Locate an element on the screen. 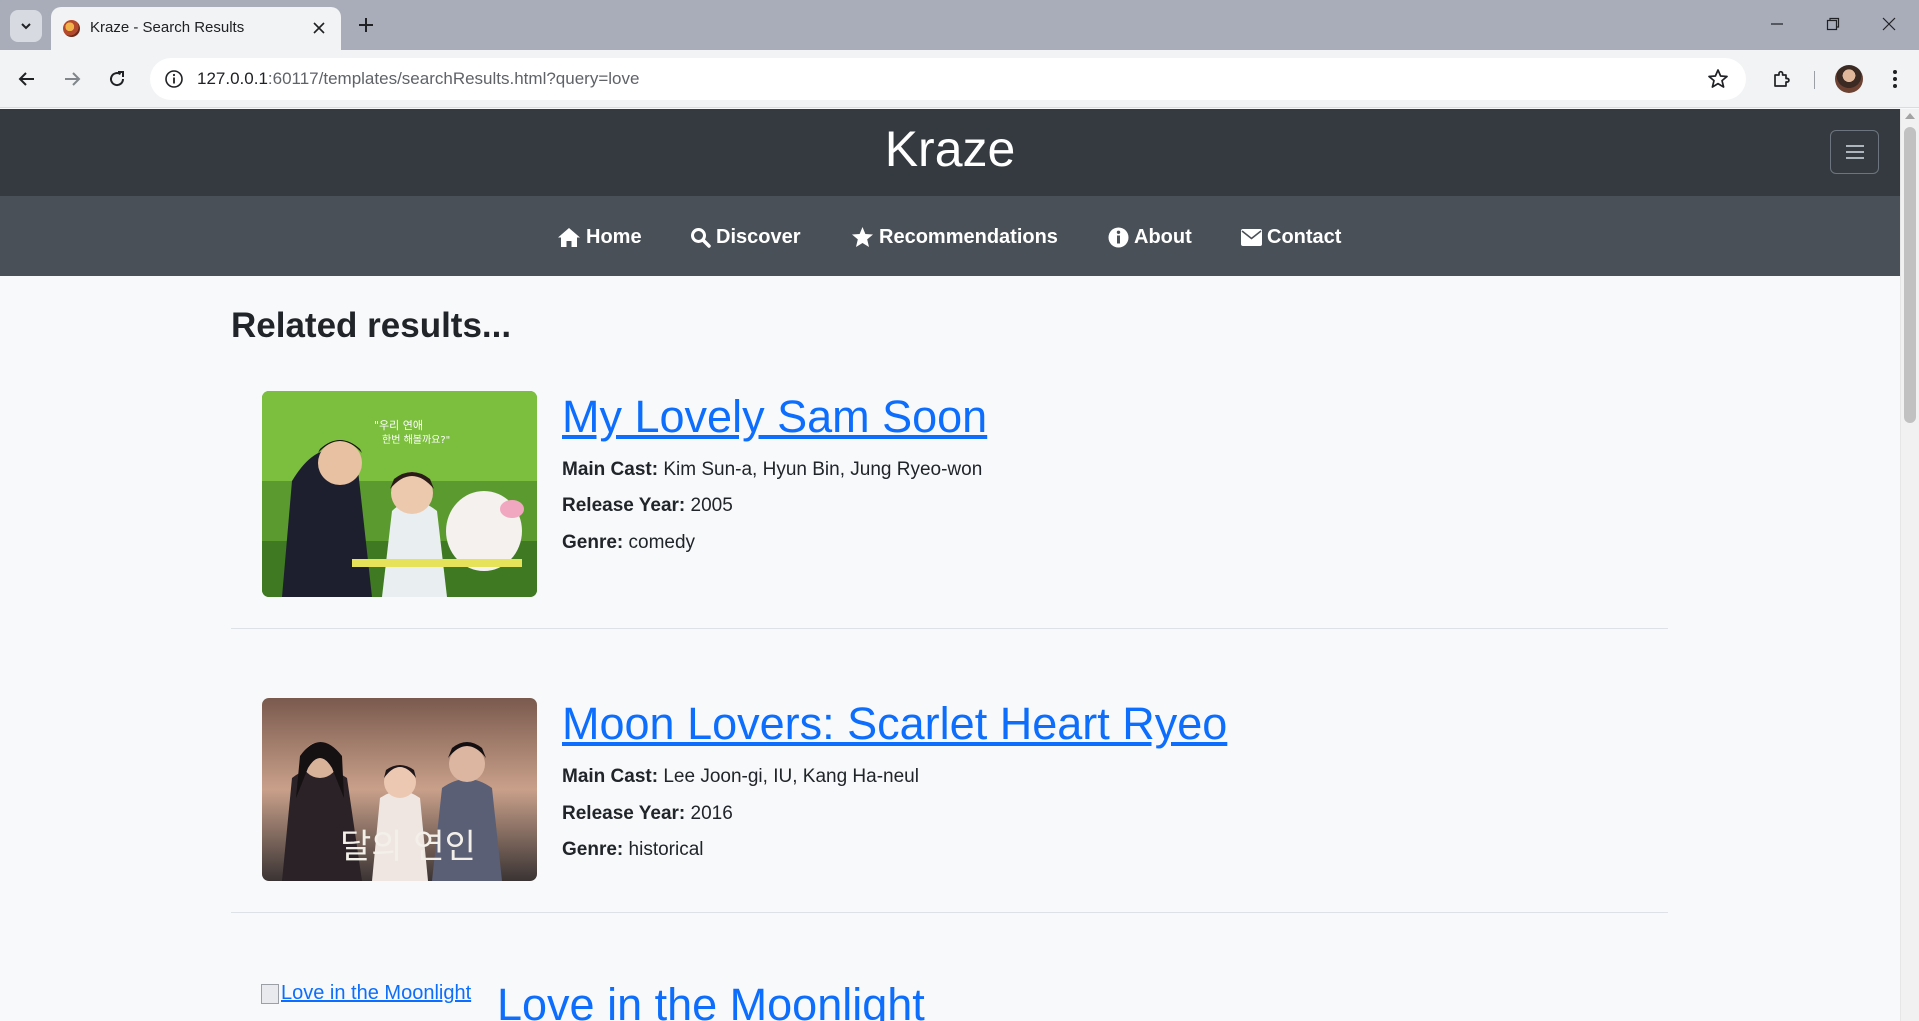 The image size is (1919, 1021). kebab-menu-icon is located at coordinates (1895, 79).